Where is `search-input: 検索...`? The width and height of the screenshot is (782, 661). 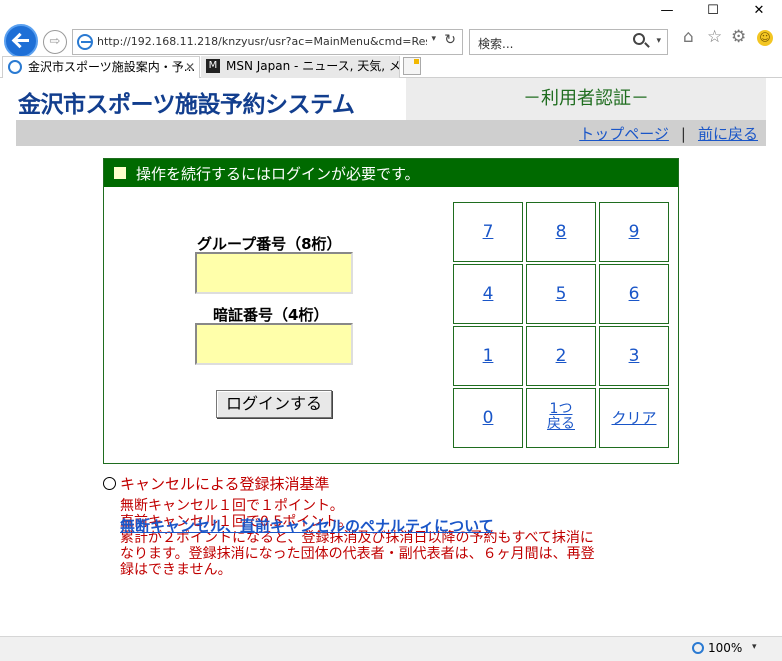
search-input: 検索... is located at coordinates (495, 43).